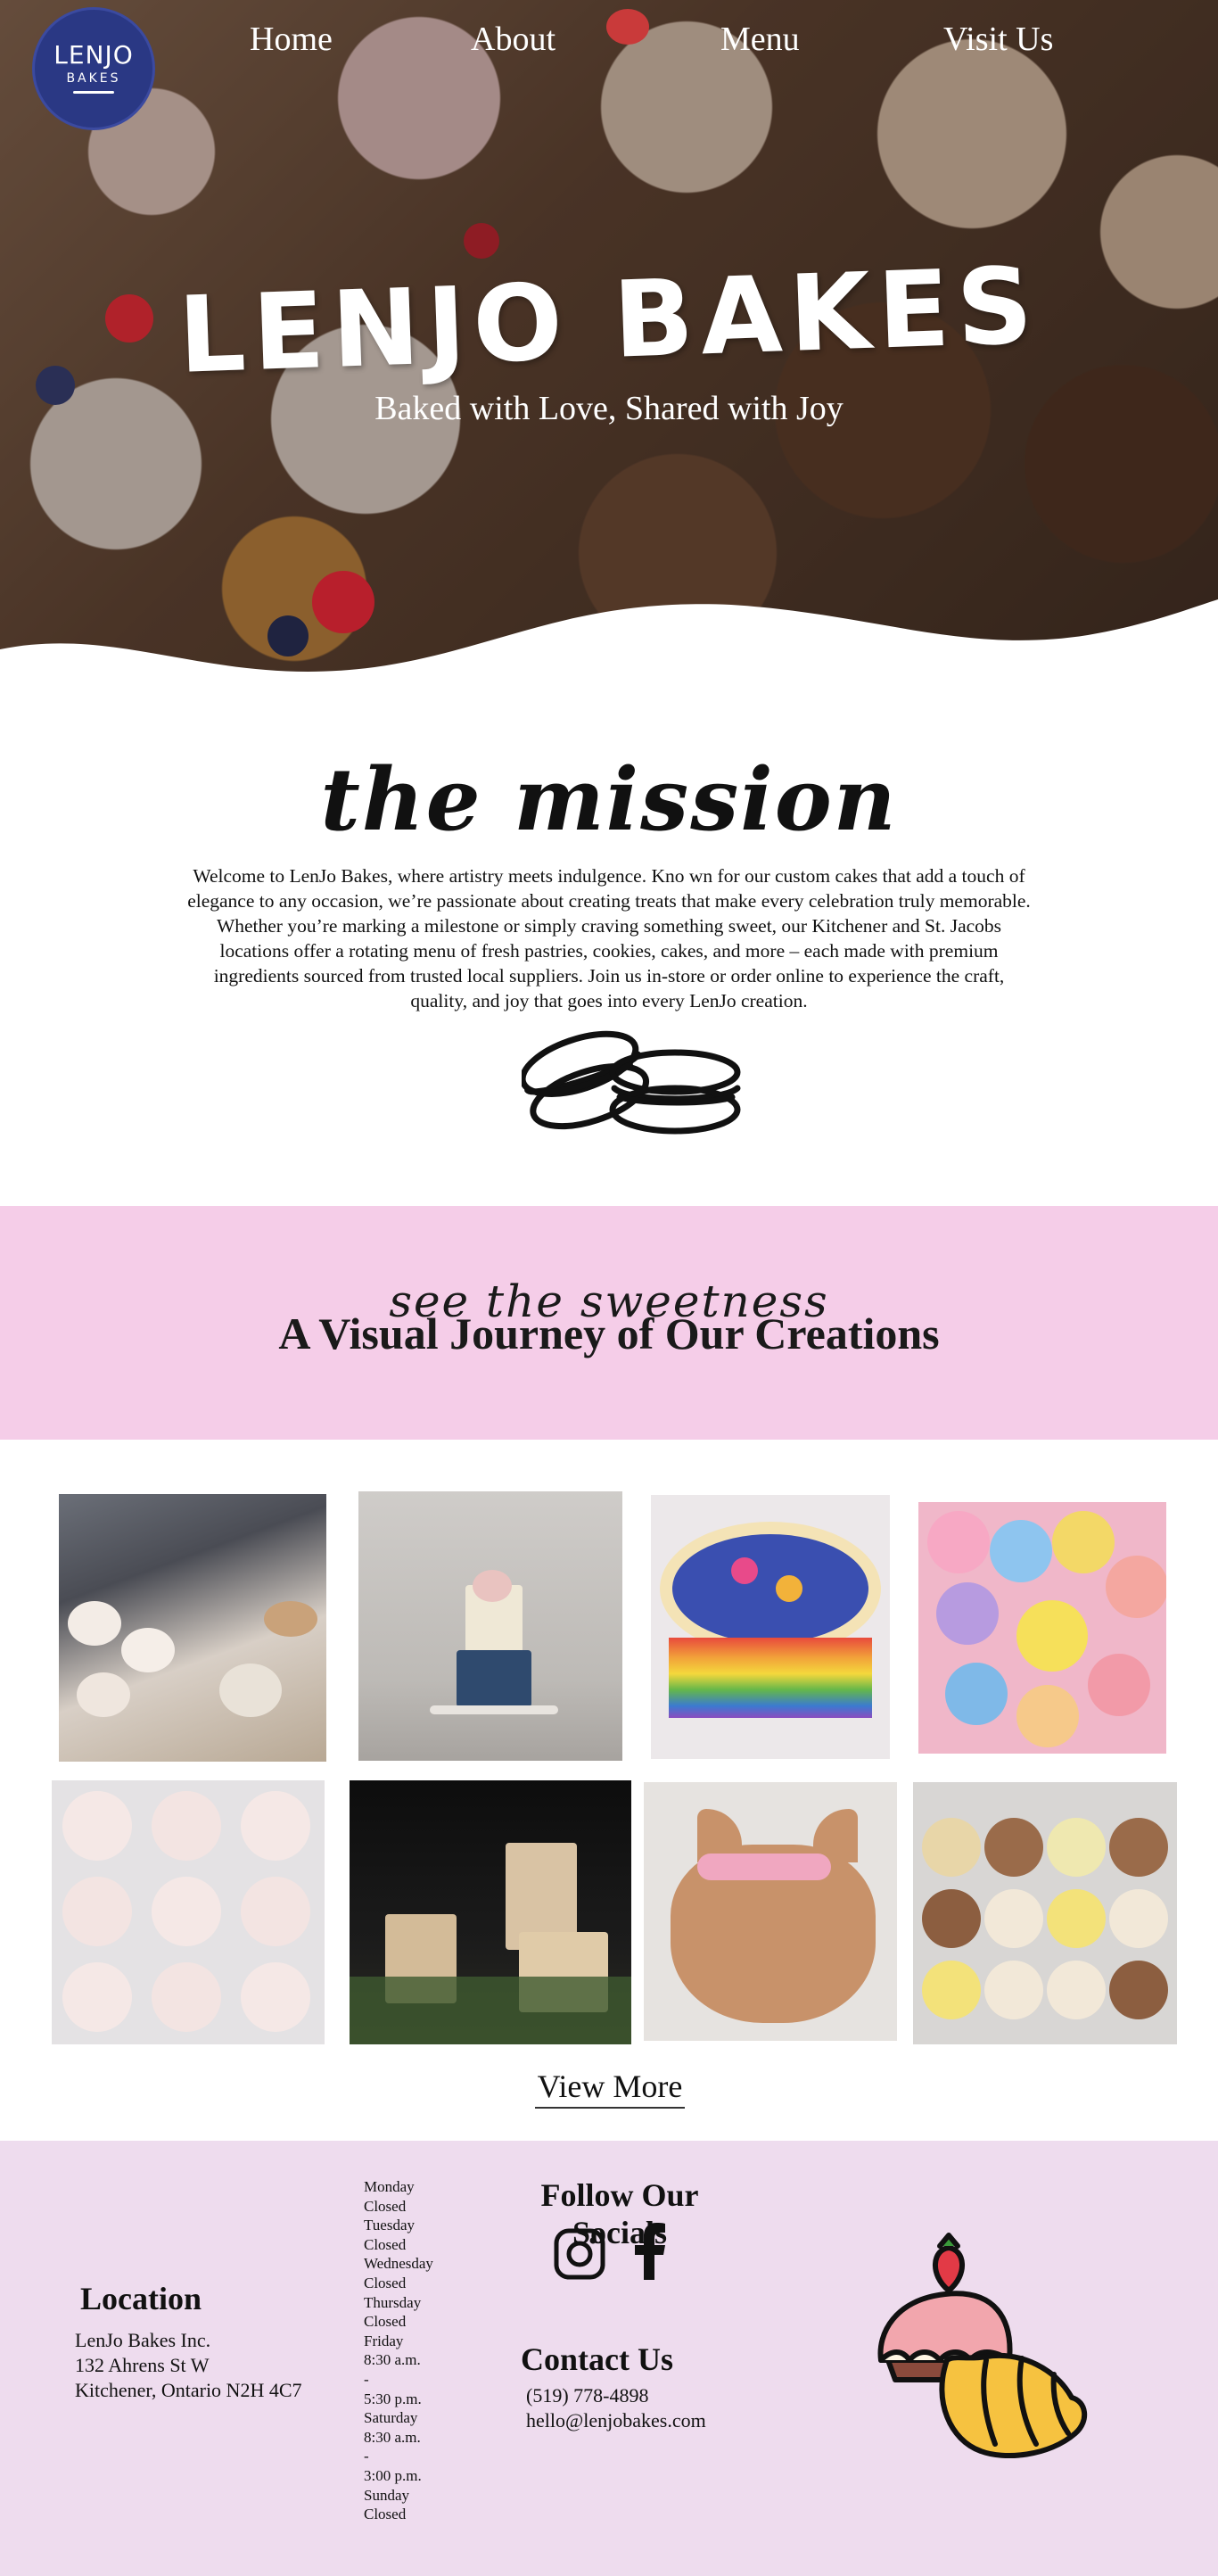 Image resolution: width=1218 pixels, height=2576 pixels. What do you see at coordinates (94, 93) in the screenshot?
I see `rolling-pin-icon` at bounding box center [94, 93].